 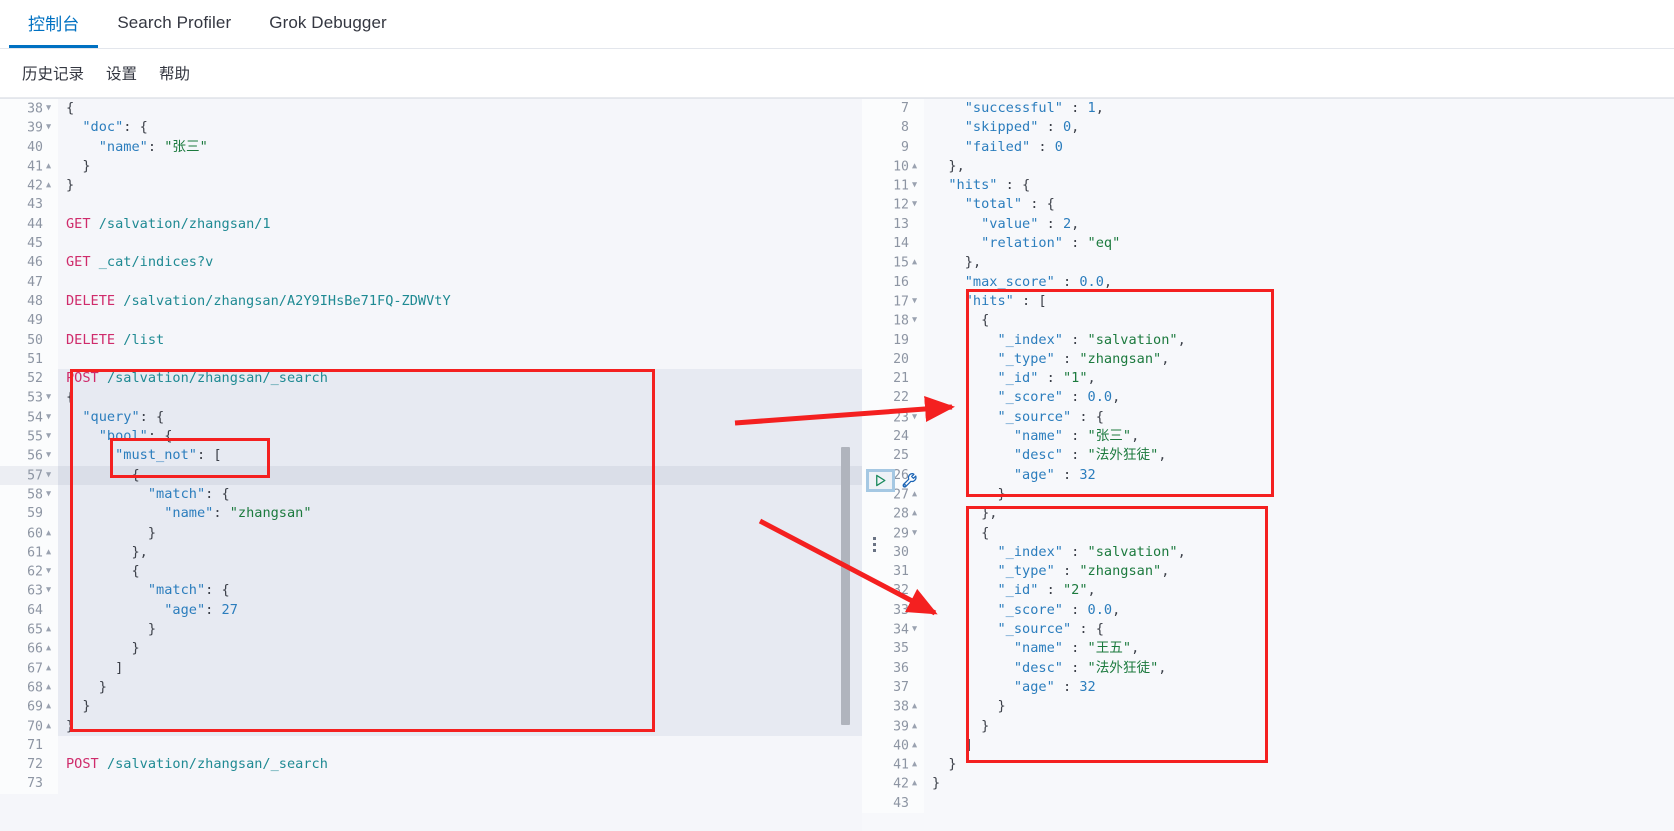 I want to click on code-line: 39 ▲ }, so click(x=1268, y=726).